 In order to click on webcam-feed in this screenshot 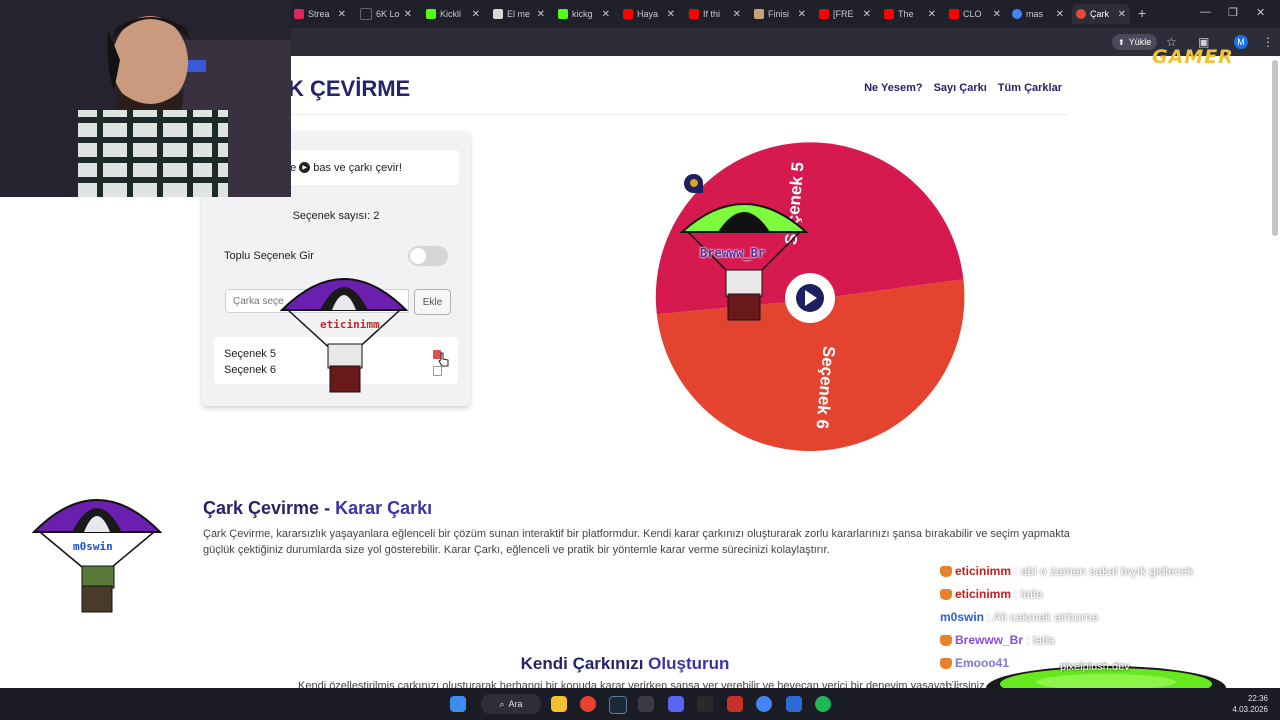, I will do `click(145, 98)`.